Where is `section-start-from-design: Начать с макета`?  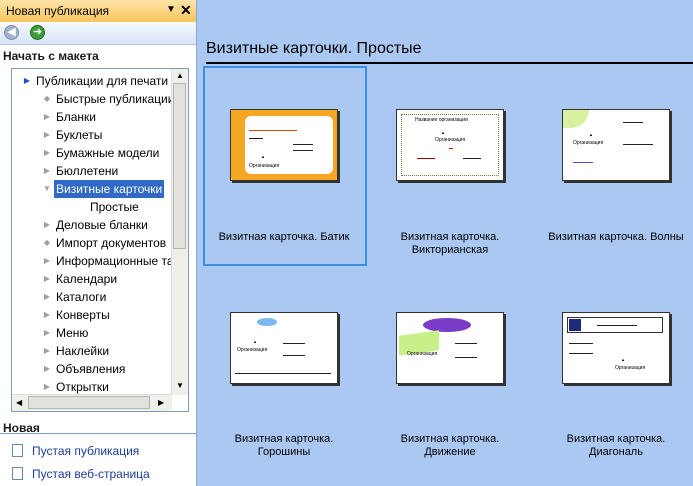 section-start-from-design: Начать с макета is located at coordinates (51, 56).